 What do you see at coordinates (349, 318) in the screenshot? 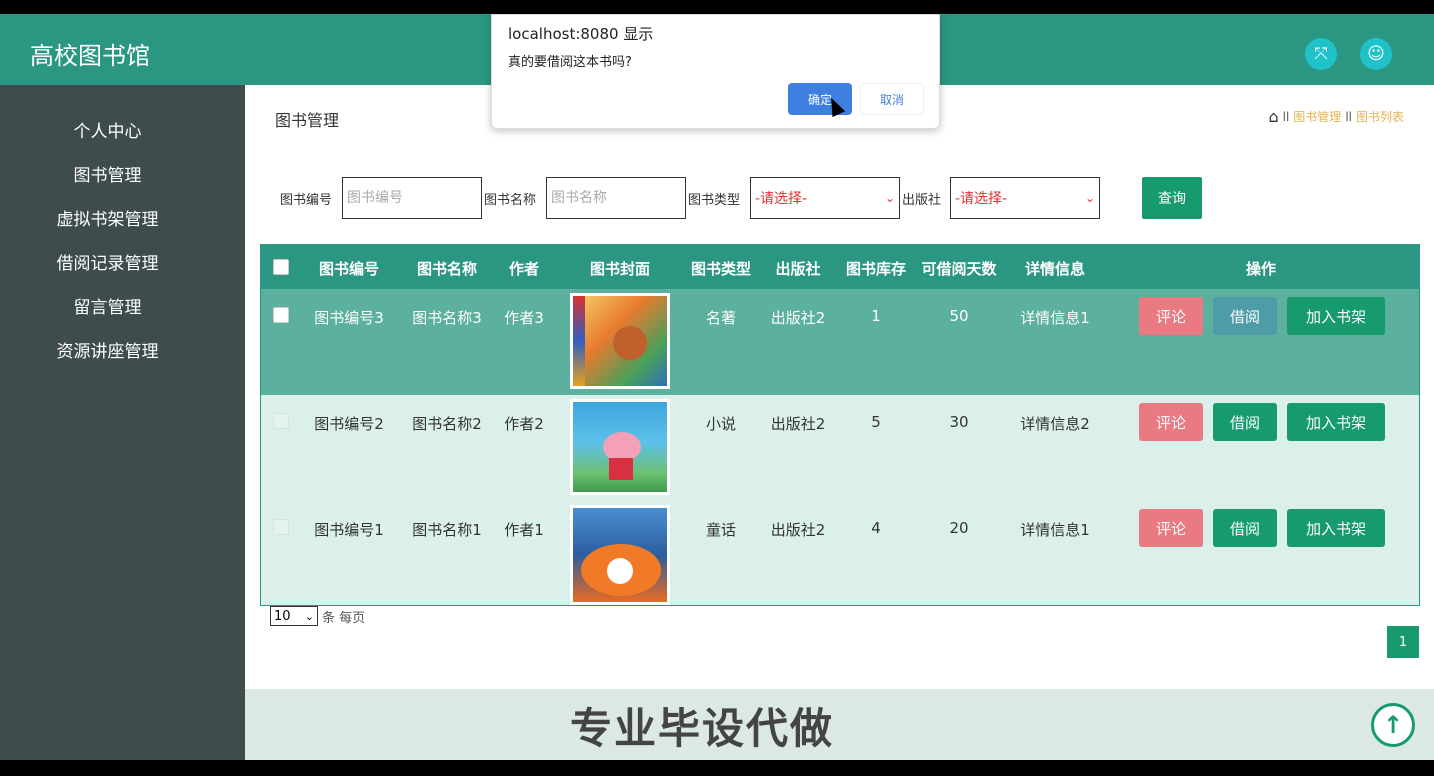
I see `cell-book-code: 图书编号3` at bounding box center [349, 318].